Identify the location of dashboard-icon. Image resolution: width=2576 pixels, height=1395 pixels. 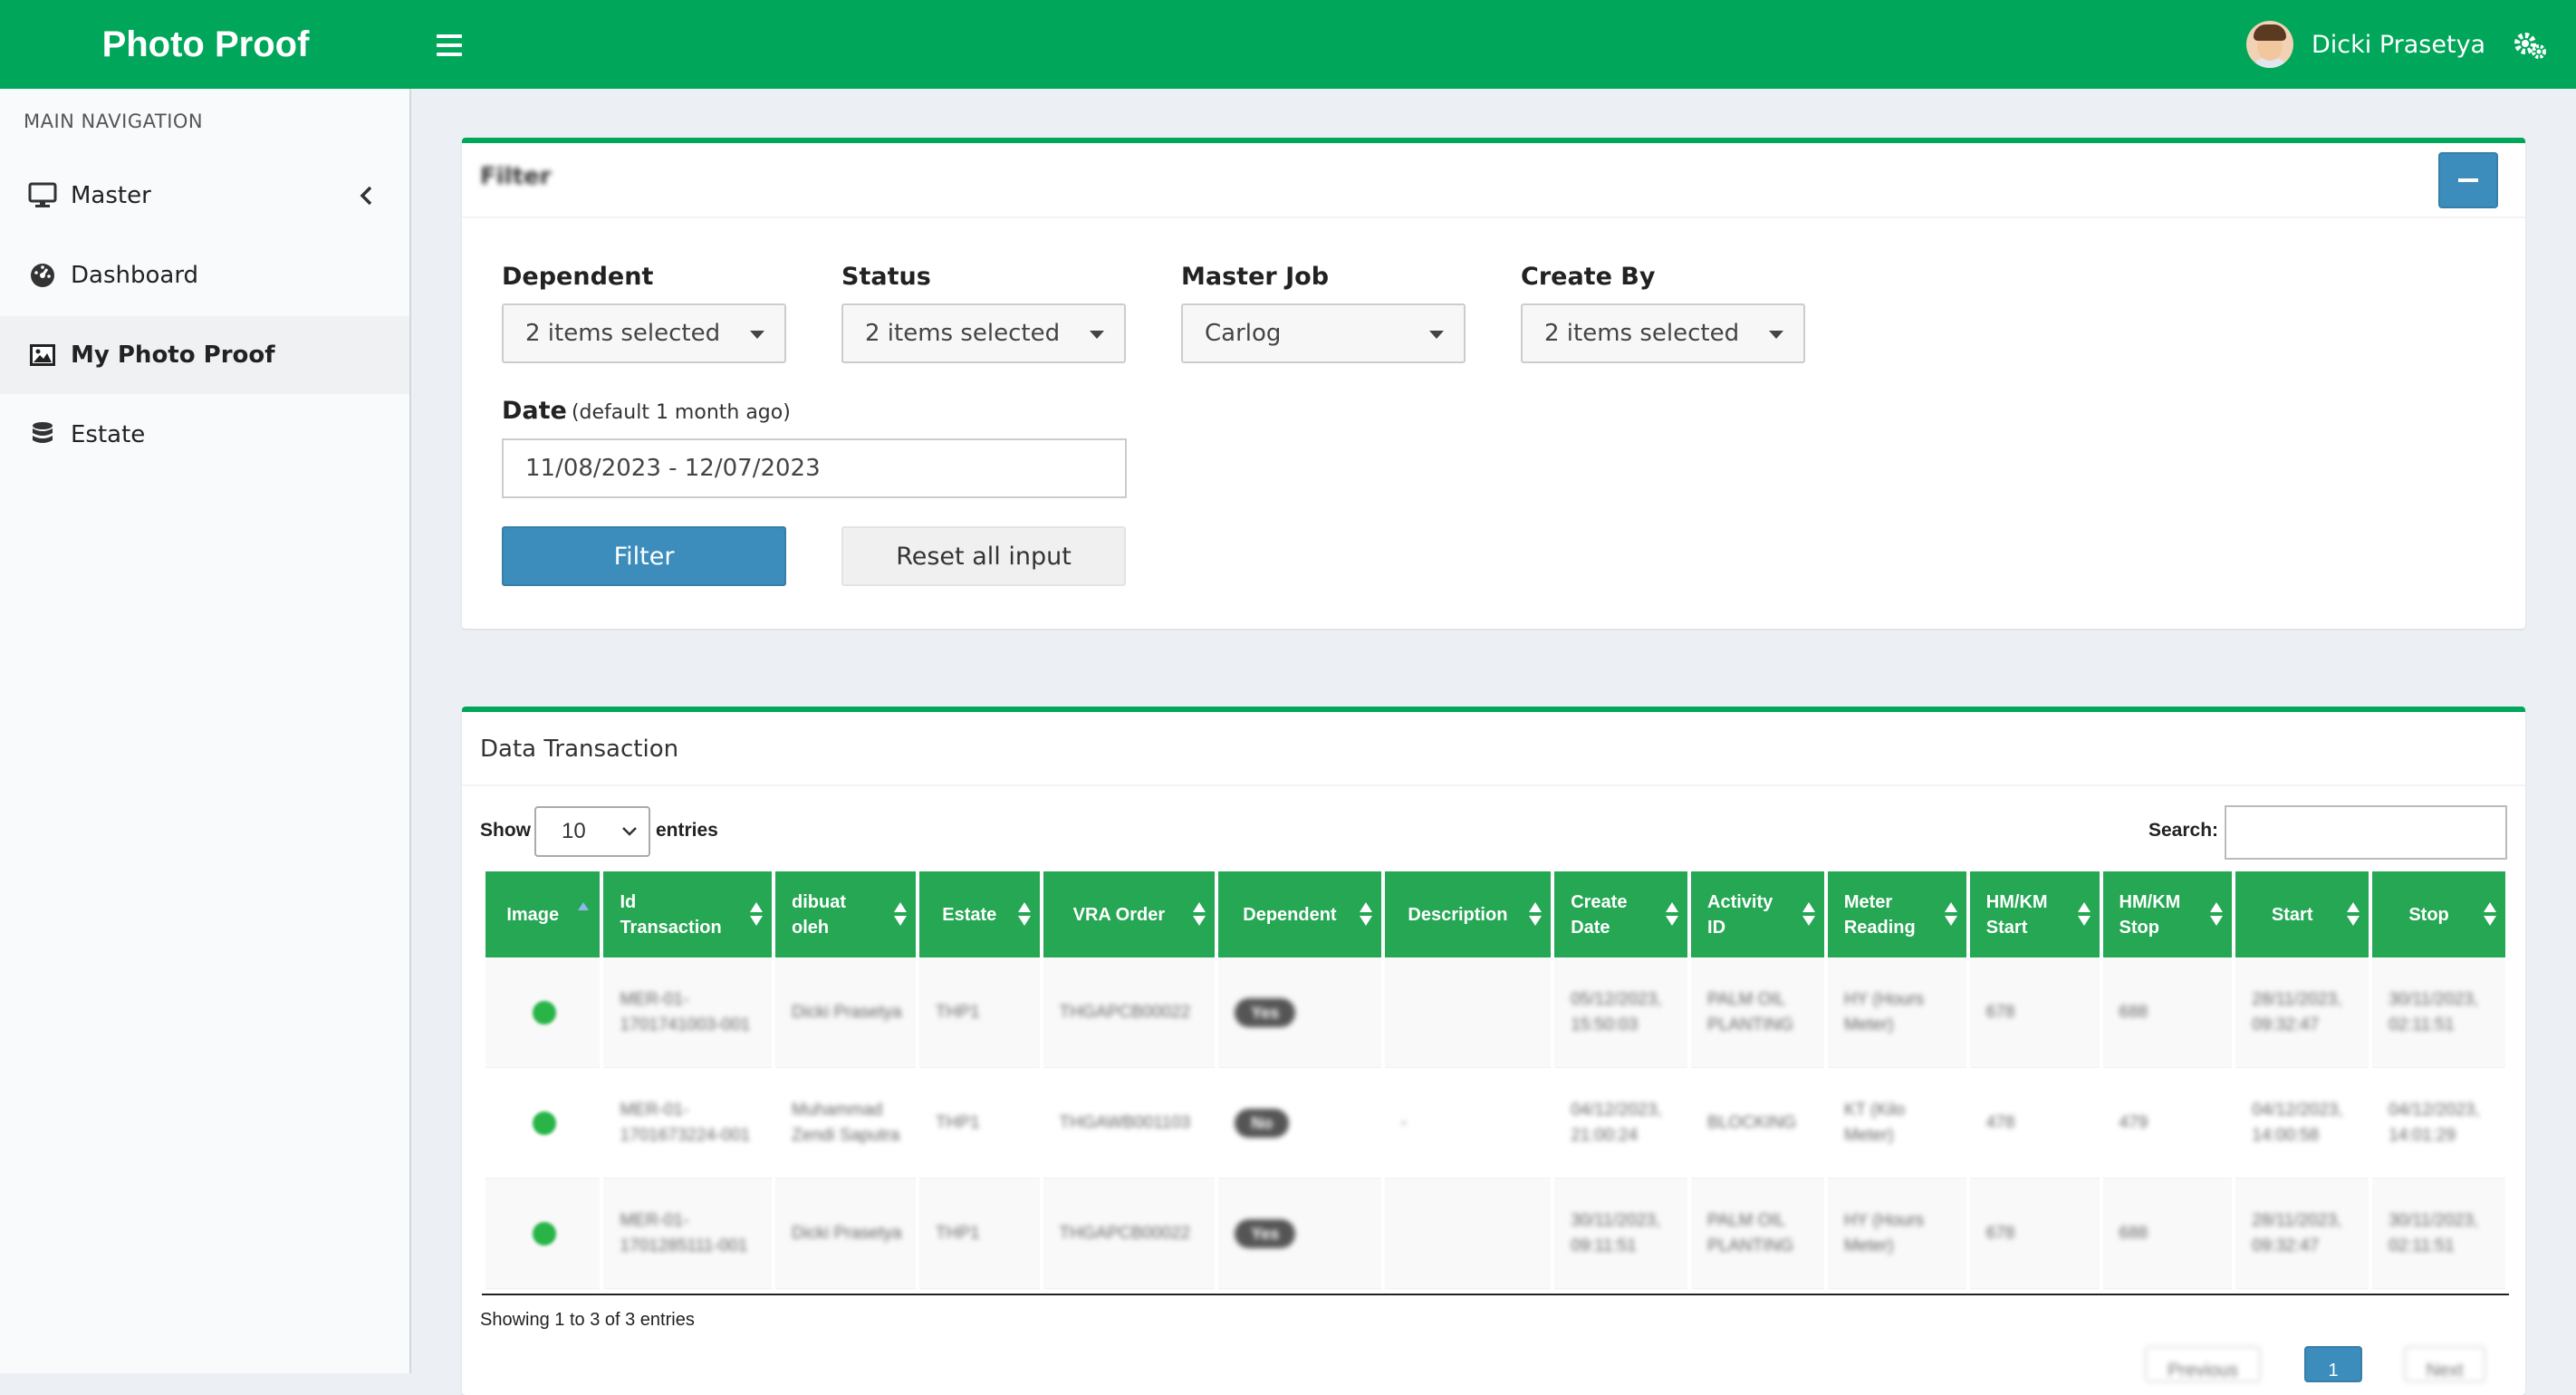
(42, 275).